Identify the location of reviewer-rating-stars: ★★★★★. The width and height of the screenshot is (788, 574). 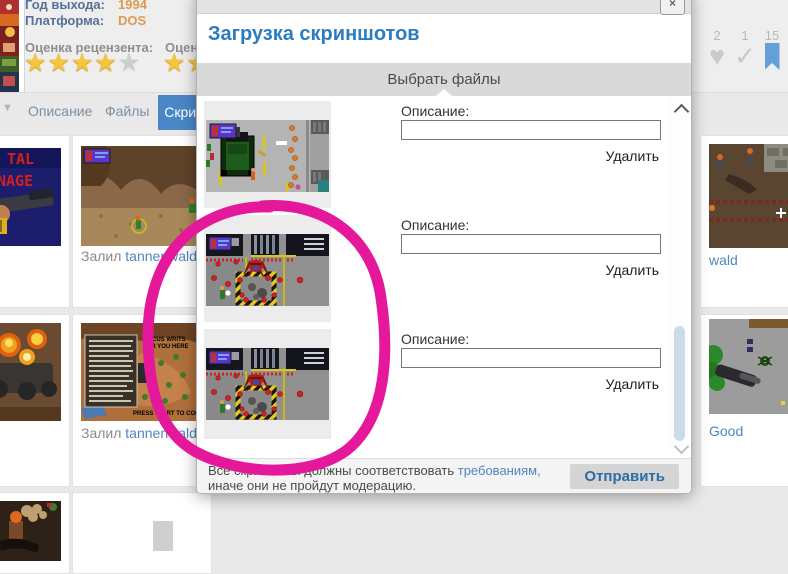
(83, 63).